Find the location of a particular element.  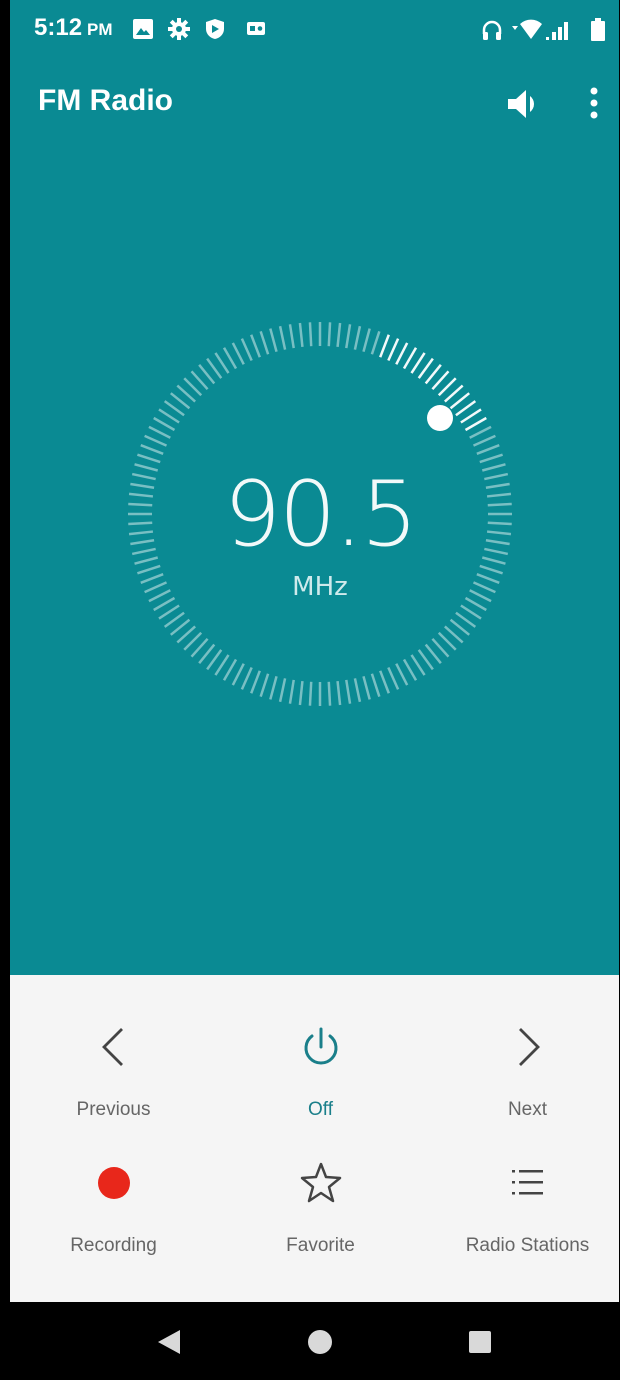

radio-icon is located at coordinates (256, 28).